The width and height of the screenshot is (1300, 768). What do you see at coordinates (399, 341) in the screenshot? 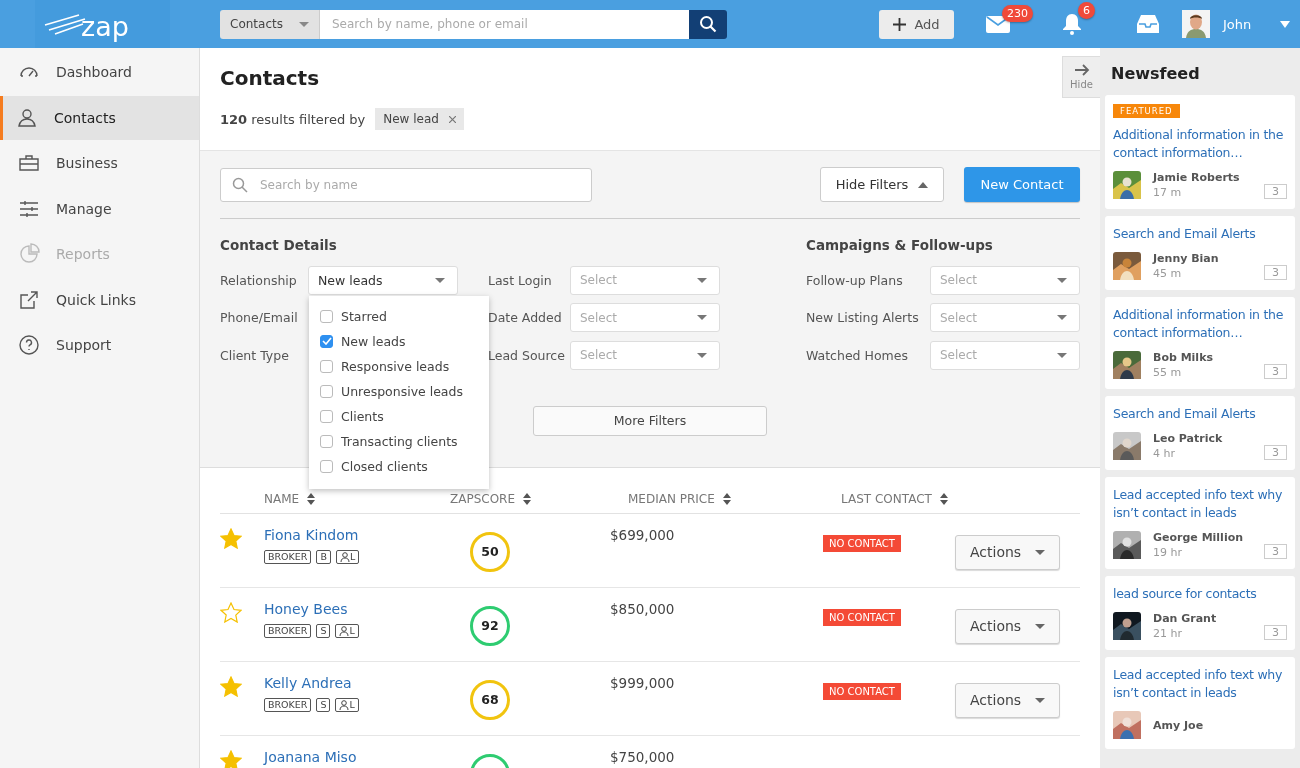
I see `option-item: New leads` at bounding box center [399, 341].